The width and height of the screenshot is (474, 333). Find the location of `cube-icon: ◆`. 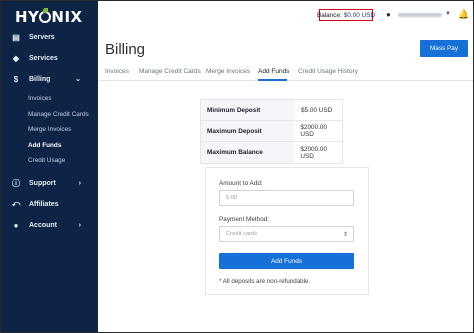

cube-icon: ◆ is located at coordinates (16, 58).